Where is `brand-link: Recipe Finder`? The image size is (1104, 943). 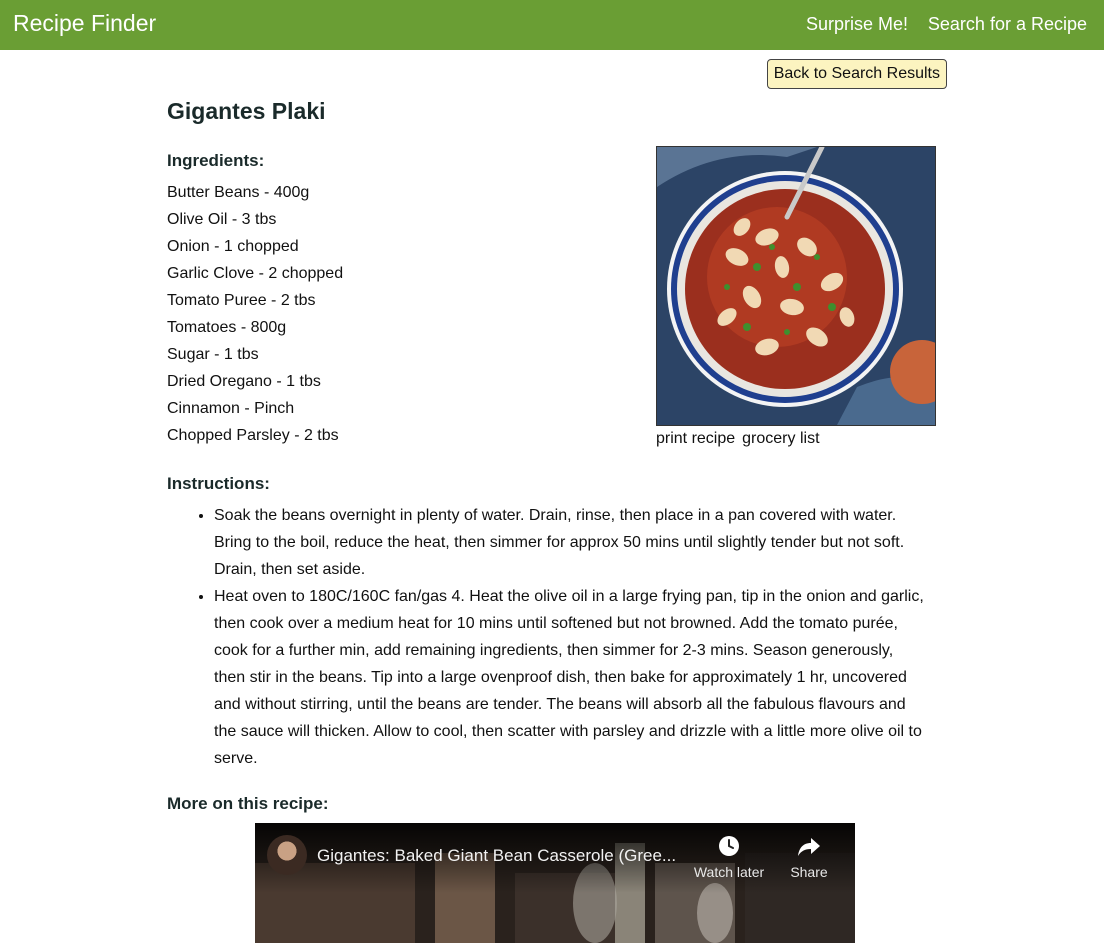
brand-link: Recipe Finder is located at coordinates (84, 23).